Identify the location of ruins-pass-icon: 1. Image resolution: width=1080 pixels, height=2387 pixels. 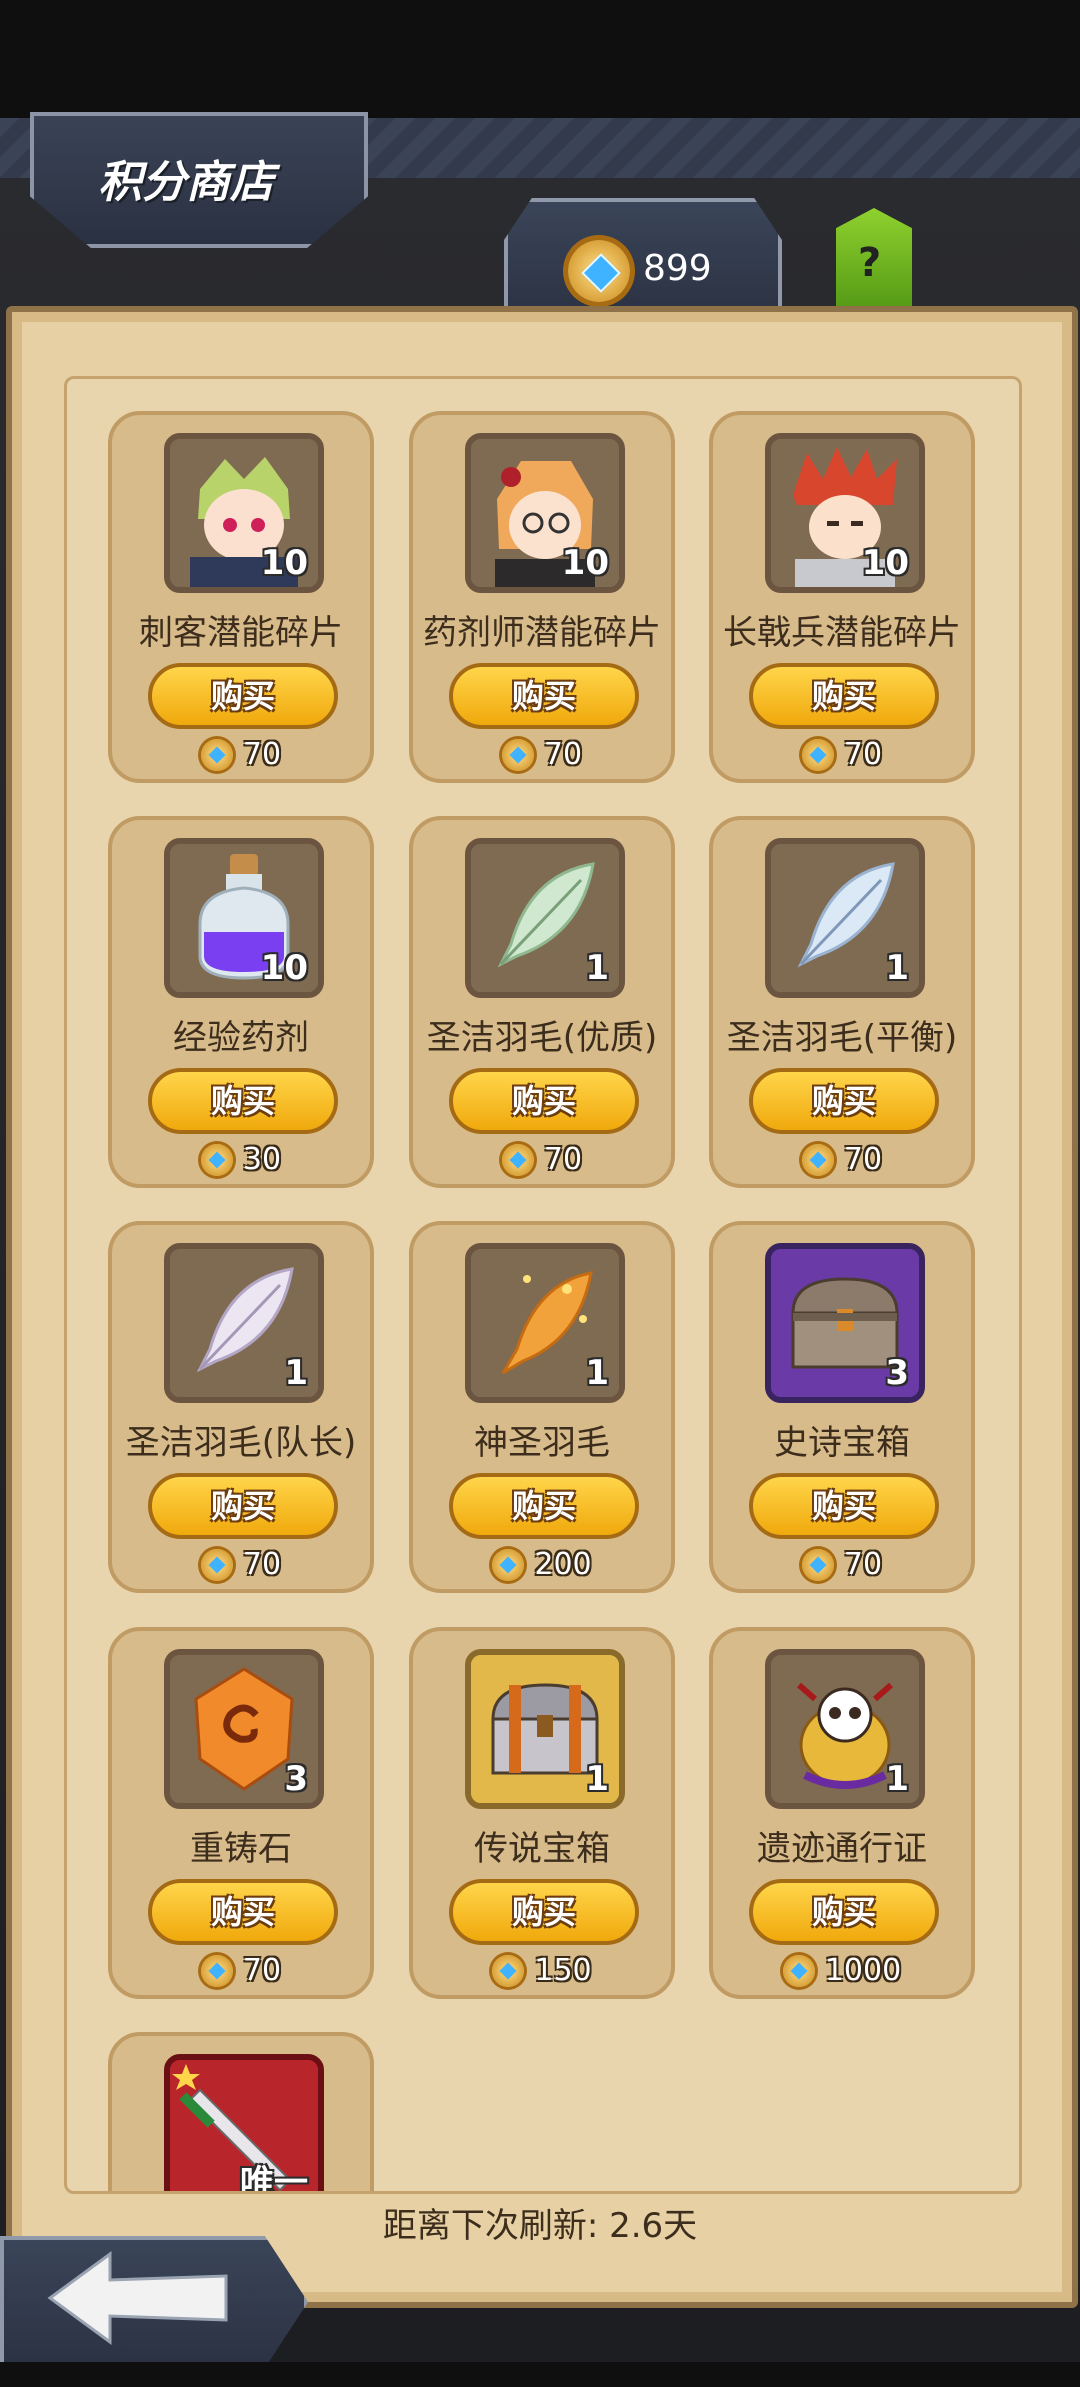
(845, 1729).